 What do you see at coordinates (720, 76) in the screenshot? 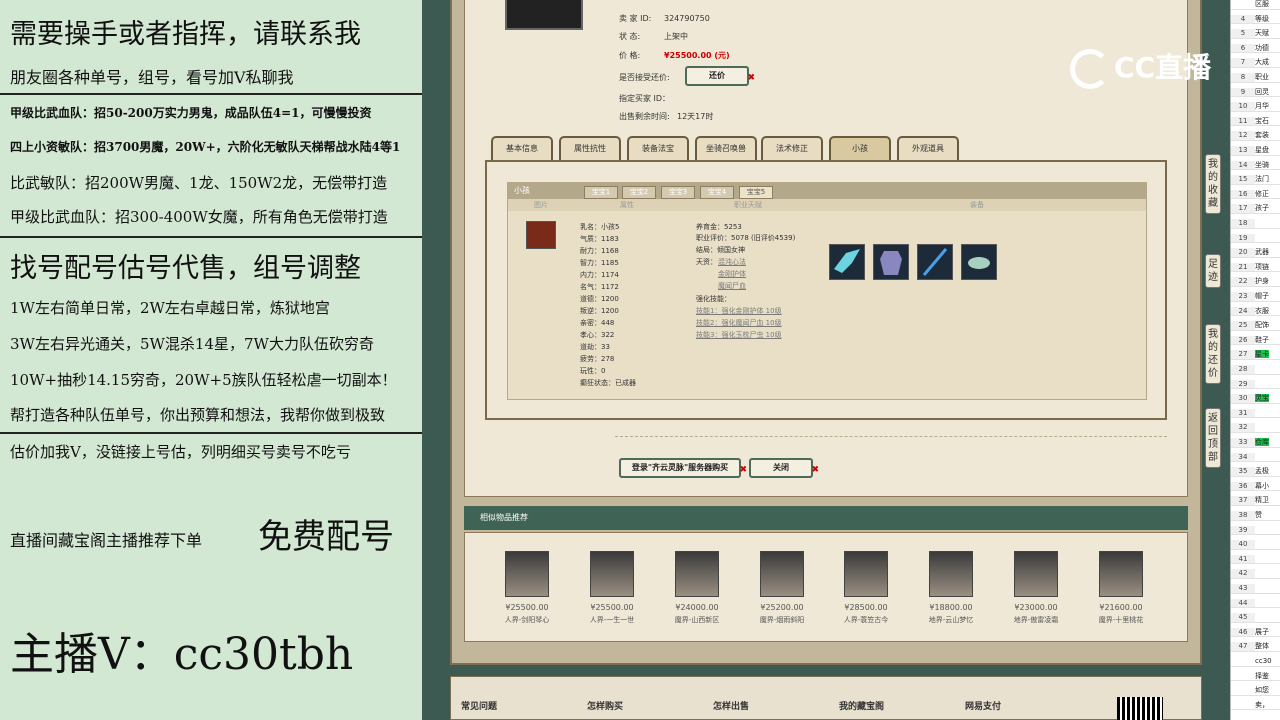
I see `counter-offer-button: 还价 ✖` at bounding box center [720, 76].